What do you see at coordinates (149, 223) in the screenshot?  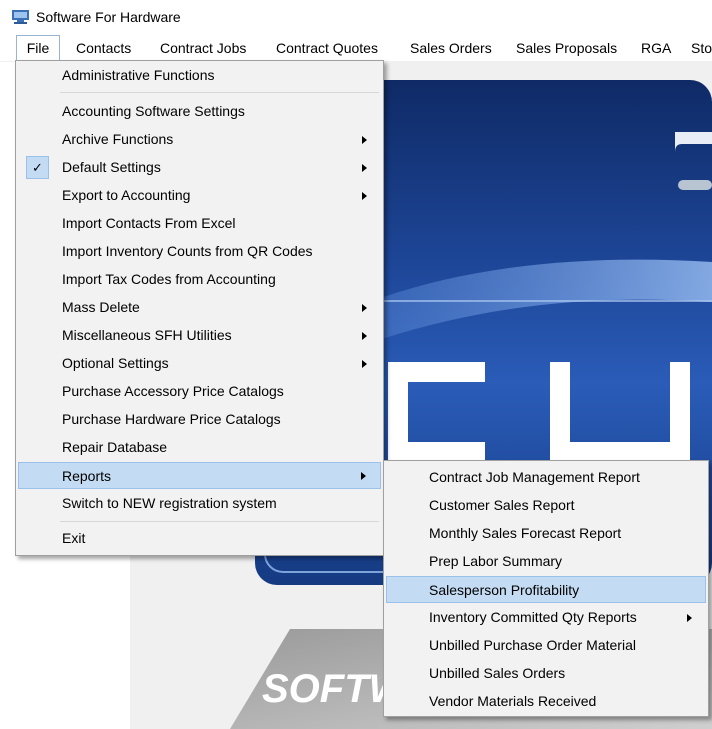 I see `menu-item-label: Import Contacts From Excel` at bounding box center [149, 223].